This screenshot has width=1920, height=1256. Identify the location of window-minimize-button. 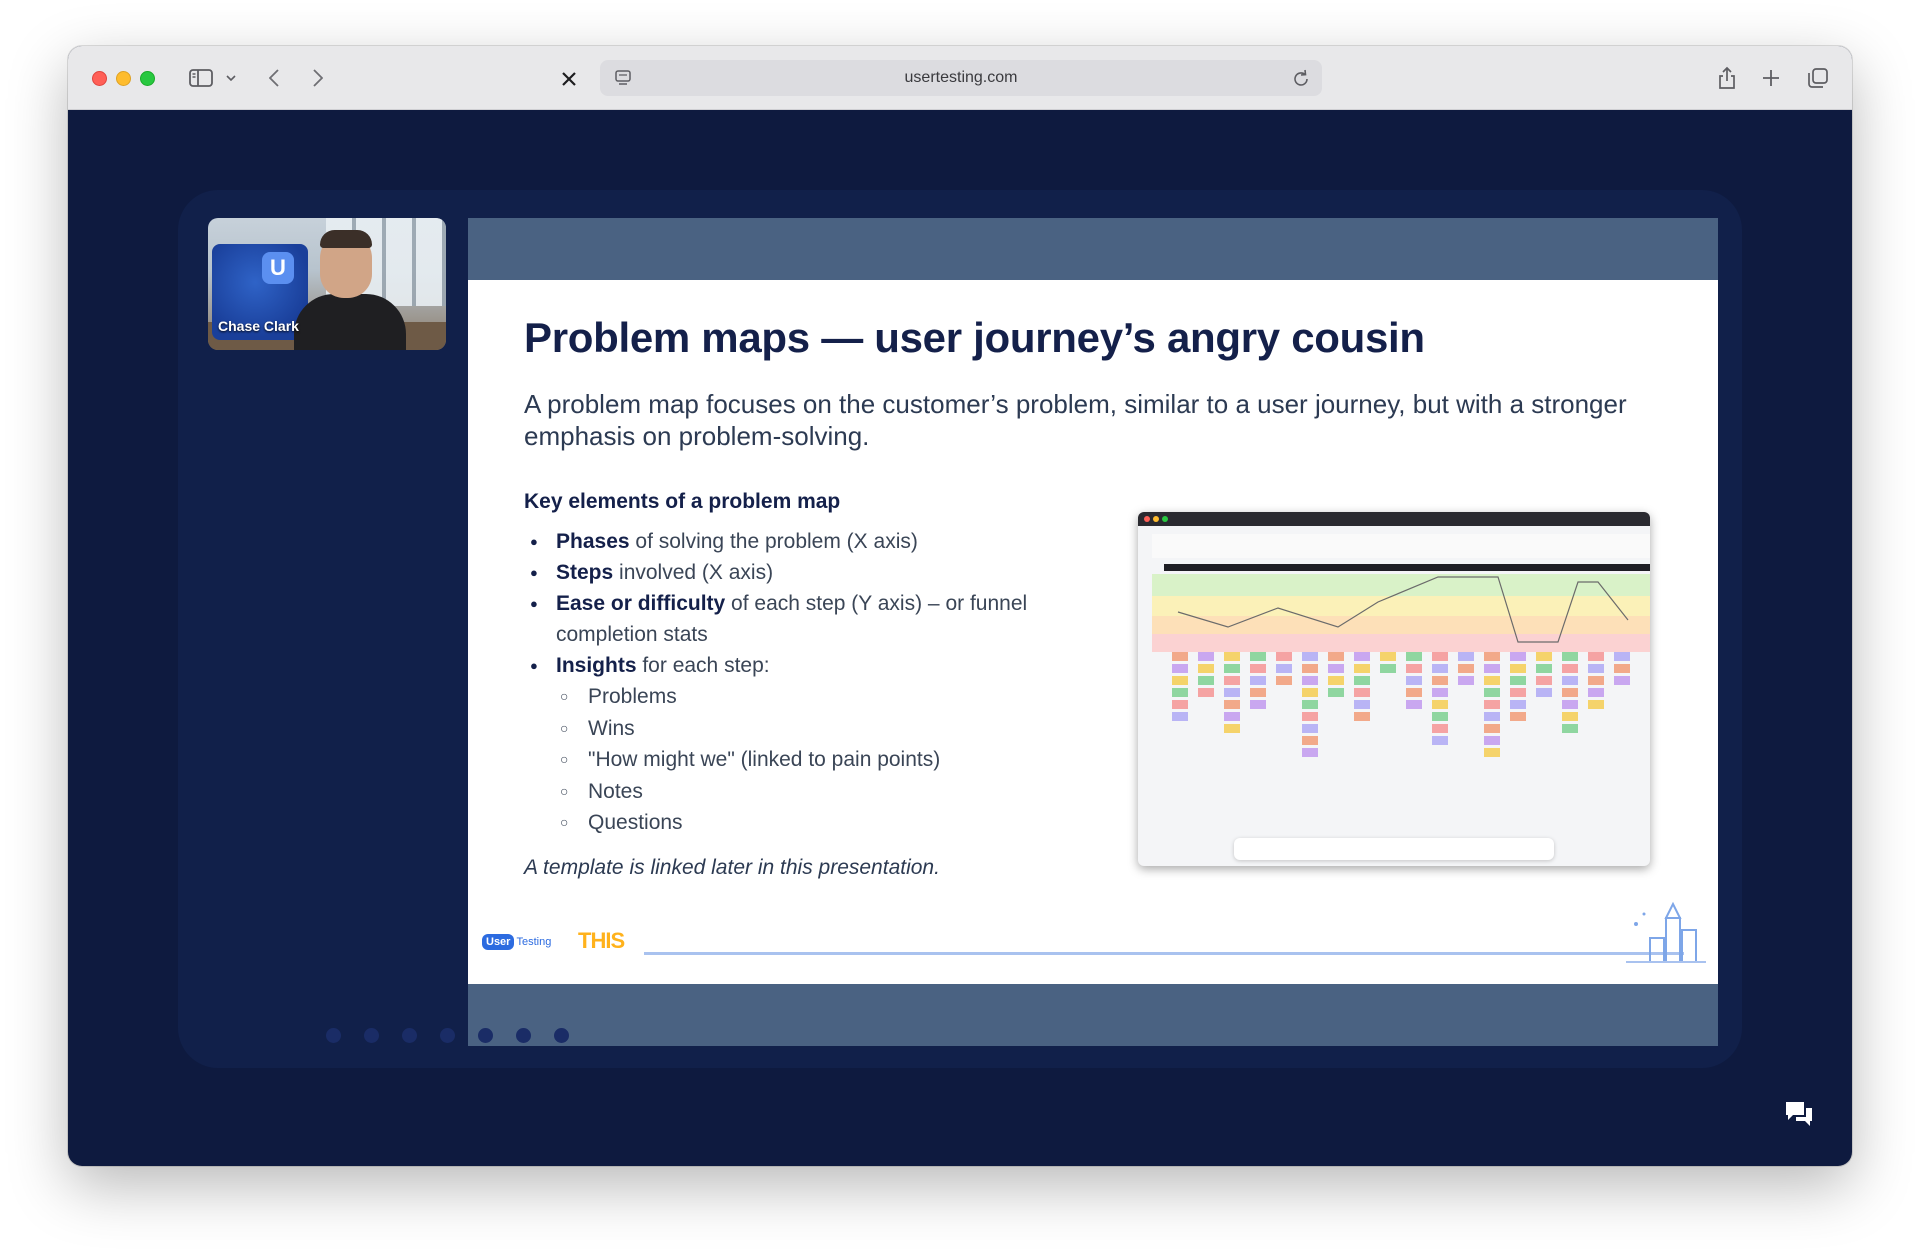
(123, 78).